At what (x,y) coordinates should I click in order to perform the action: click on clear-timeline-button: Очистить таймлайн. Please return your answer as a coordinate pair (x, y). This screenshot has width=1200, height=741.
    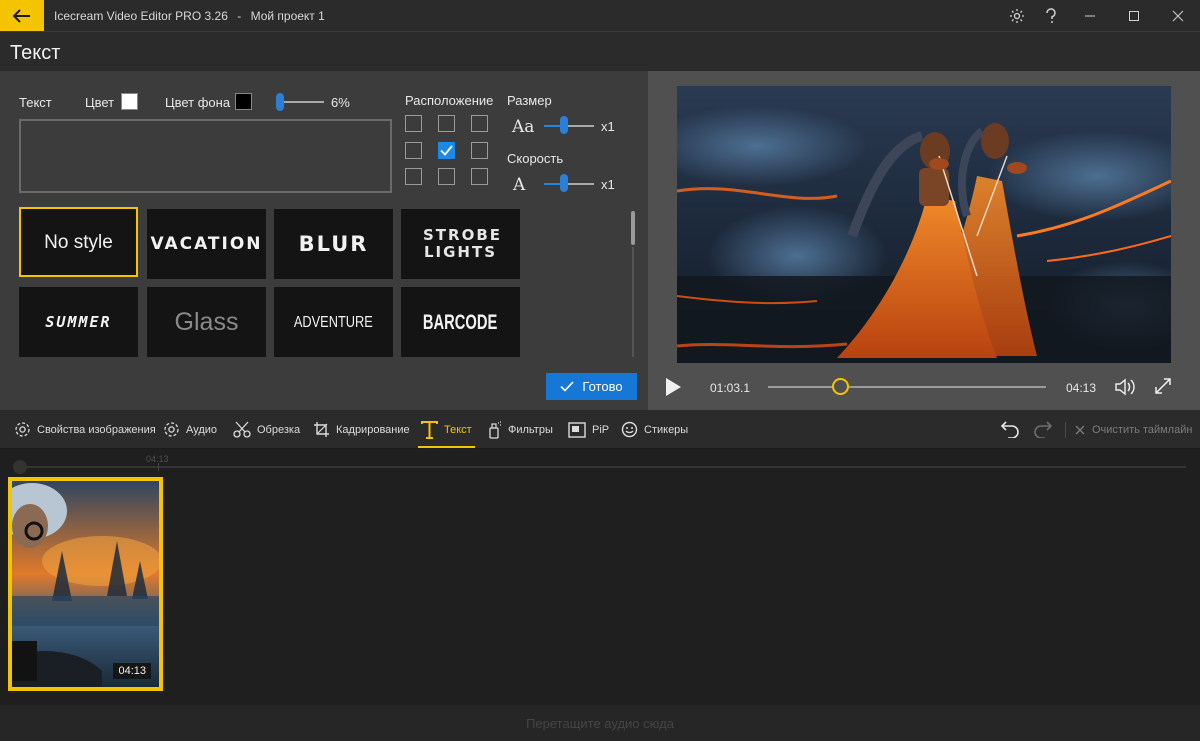
    Looking at the image, I should click on (1133, 429).